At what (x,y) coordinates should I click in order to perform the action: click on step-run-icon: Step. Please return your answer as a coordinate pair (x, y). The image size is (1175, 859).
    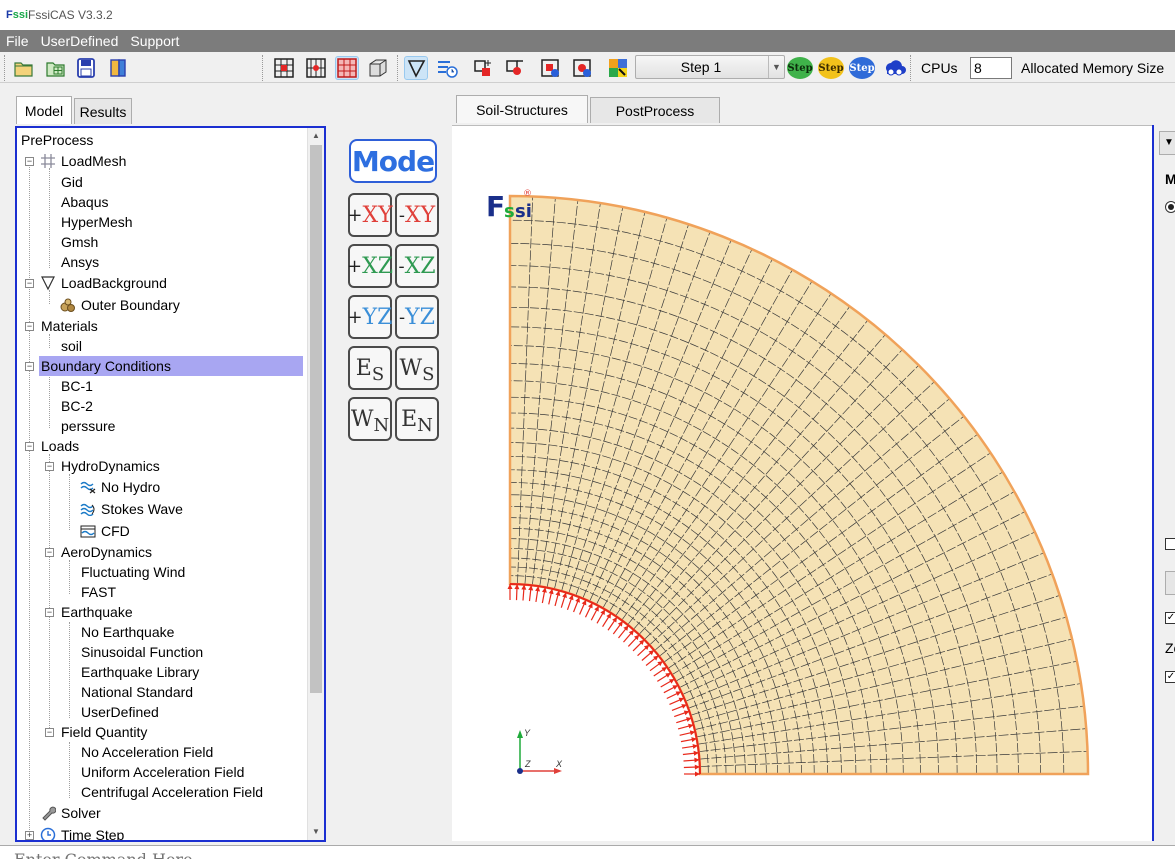
    Looking at the image, I should click on (800, 68).